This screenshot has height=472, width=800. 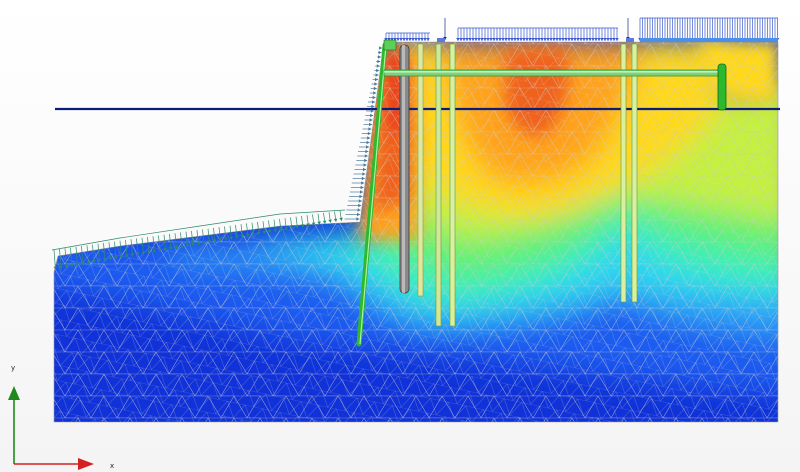 I want to click on strut-anchor-block, so click(x=722, y=87).